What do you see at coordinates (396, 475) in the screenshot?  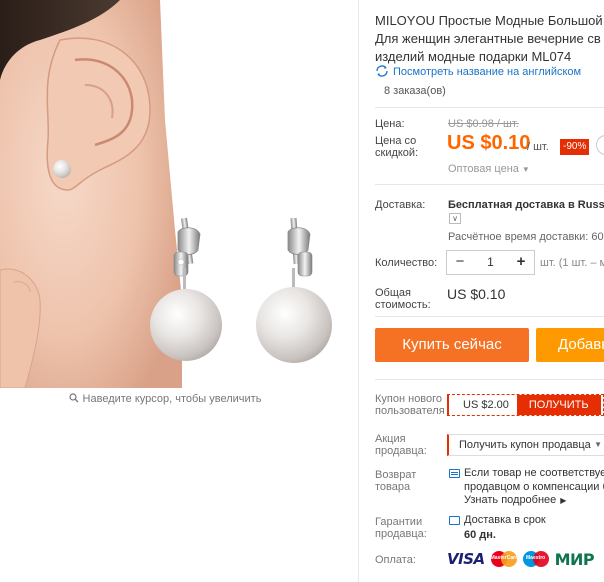 I see `returns-label-line1: Возврат` at bounding box center [396, 475].